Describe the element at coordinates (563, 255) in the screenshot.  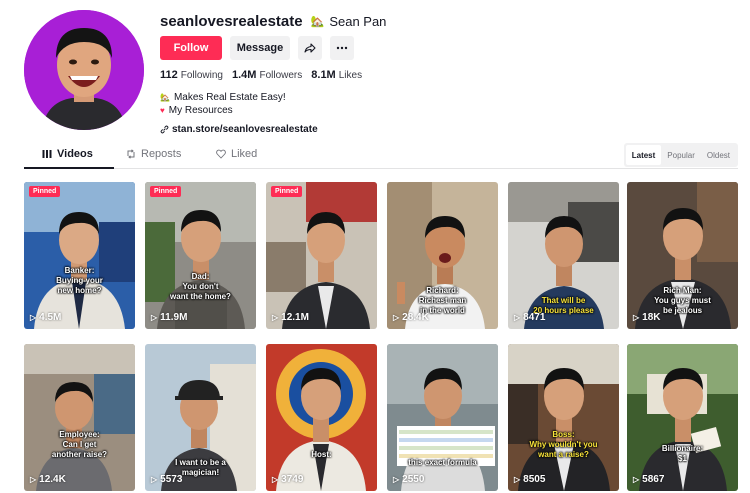
I see `video-card: That will be 20 hours please ▷ 8471` at that location.